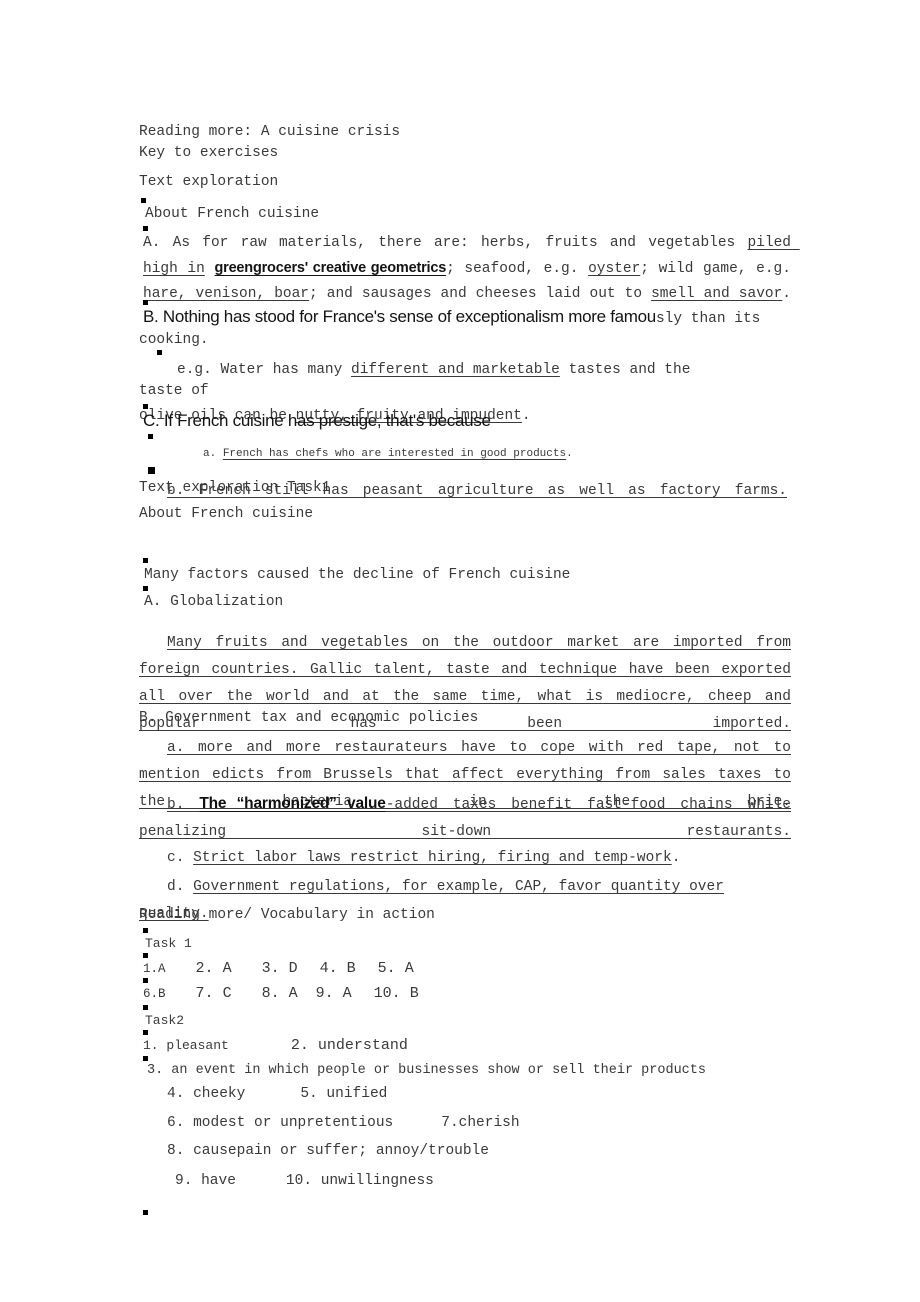 The height and width of the screenshot is (1302, 920). I want to click on item-b2-c-label: c., so click(180, 858).